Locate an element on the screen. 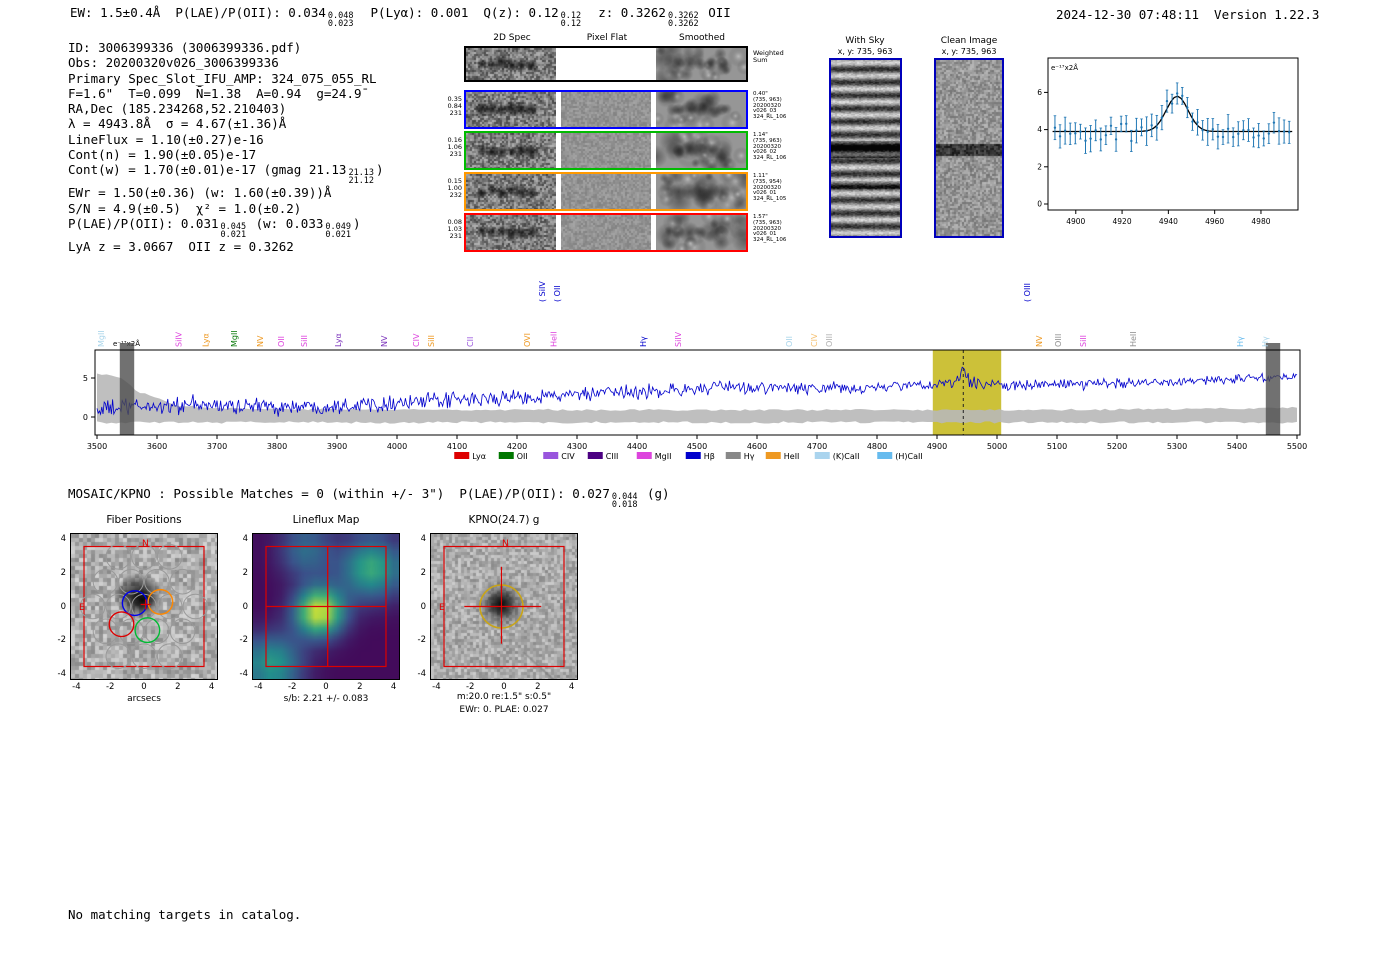 The height and width of the screenshot is (953, 1400). spectrum-xtick-label: 3800 is located at coordinates (277, 446).